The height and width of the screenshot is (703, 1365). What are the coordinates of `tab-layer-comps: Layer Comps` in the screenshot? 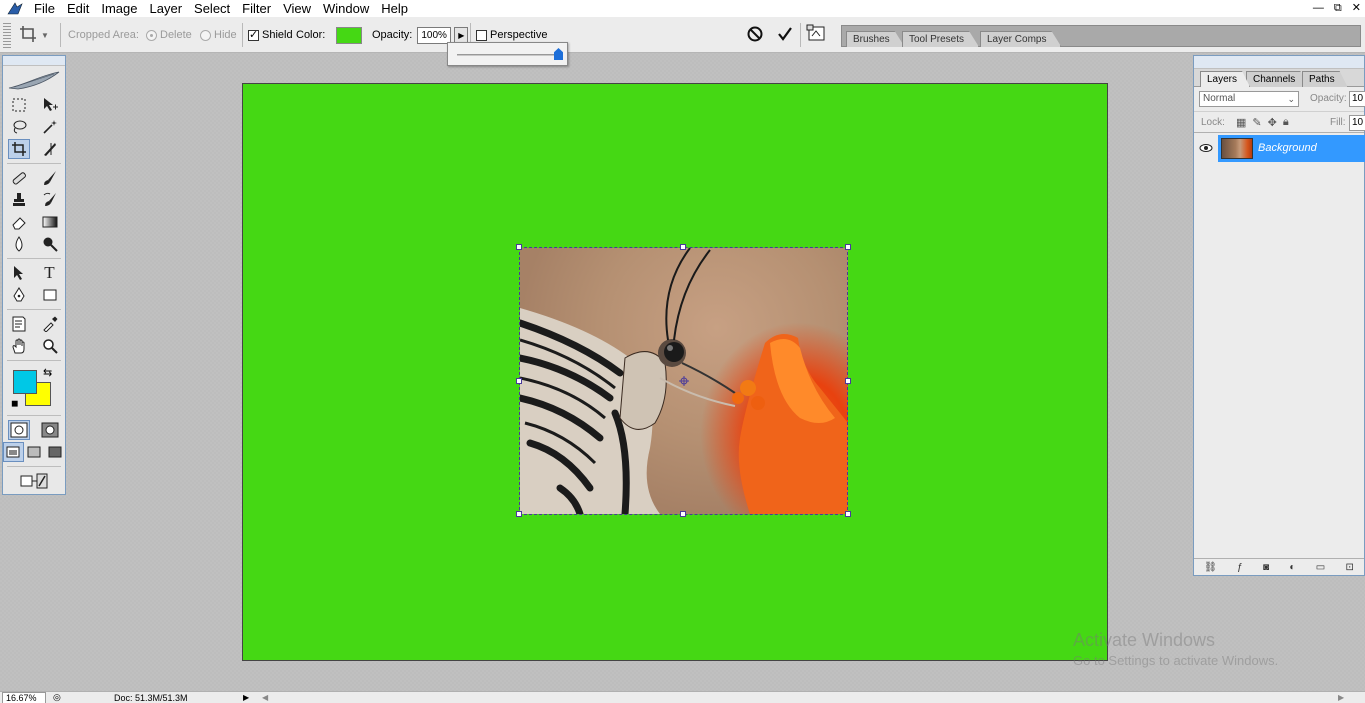 It's located at (1020, 39).